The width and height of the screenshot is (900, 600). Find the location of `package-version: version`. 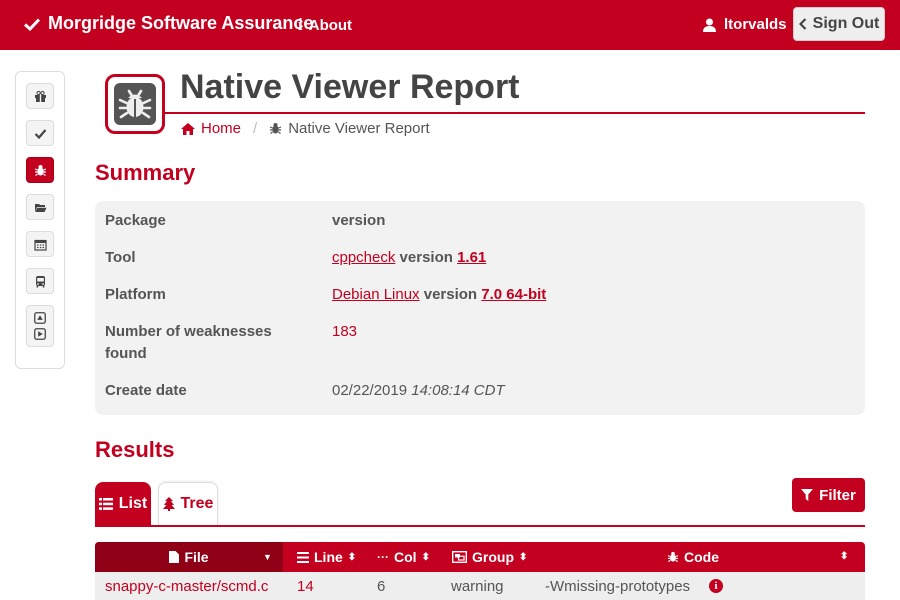

package-version: version is located at coordinates (359, 220).